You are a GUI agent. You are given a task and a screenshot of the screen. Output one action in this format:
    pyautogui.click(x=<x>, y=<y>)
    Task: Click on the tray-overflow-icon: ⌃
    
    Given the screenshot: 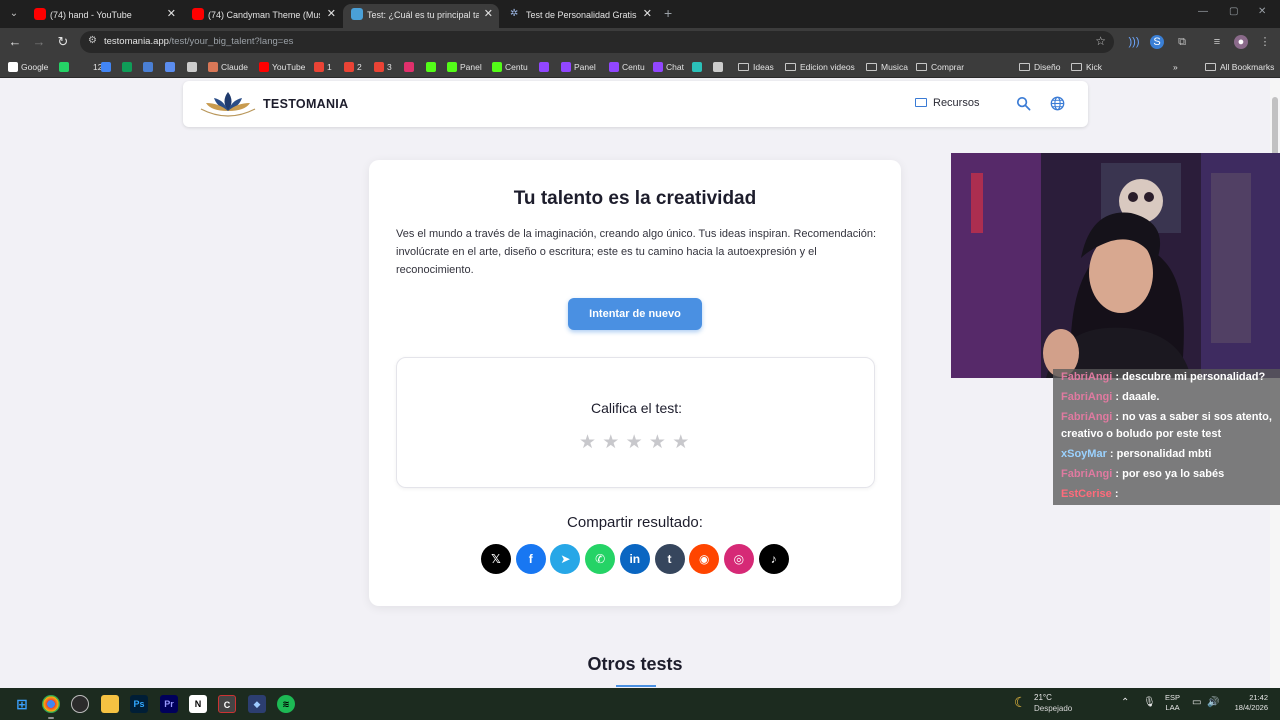 What is the action you would take?
    pyautogui.click(x=1125, y=702)
    